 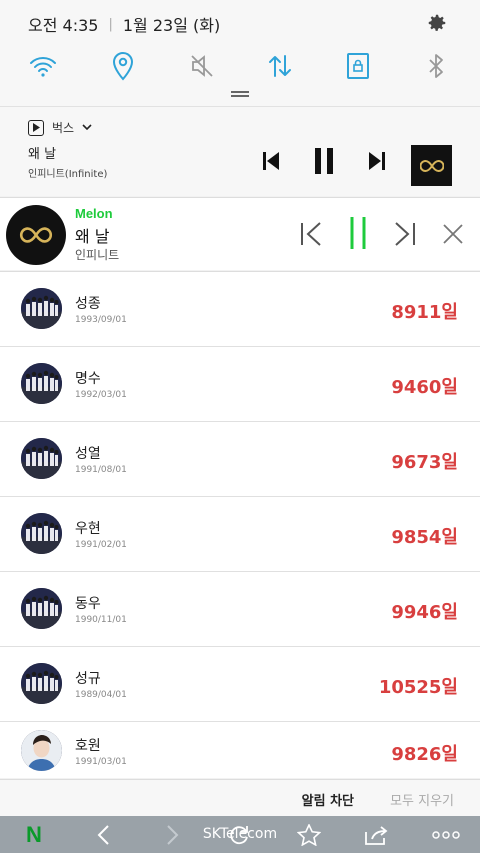 I want to click on member-birthdate: 1990/11/01, so click(x=101, y=620).